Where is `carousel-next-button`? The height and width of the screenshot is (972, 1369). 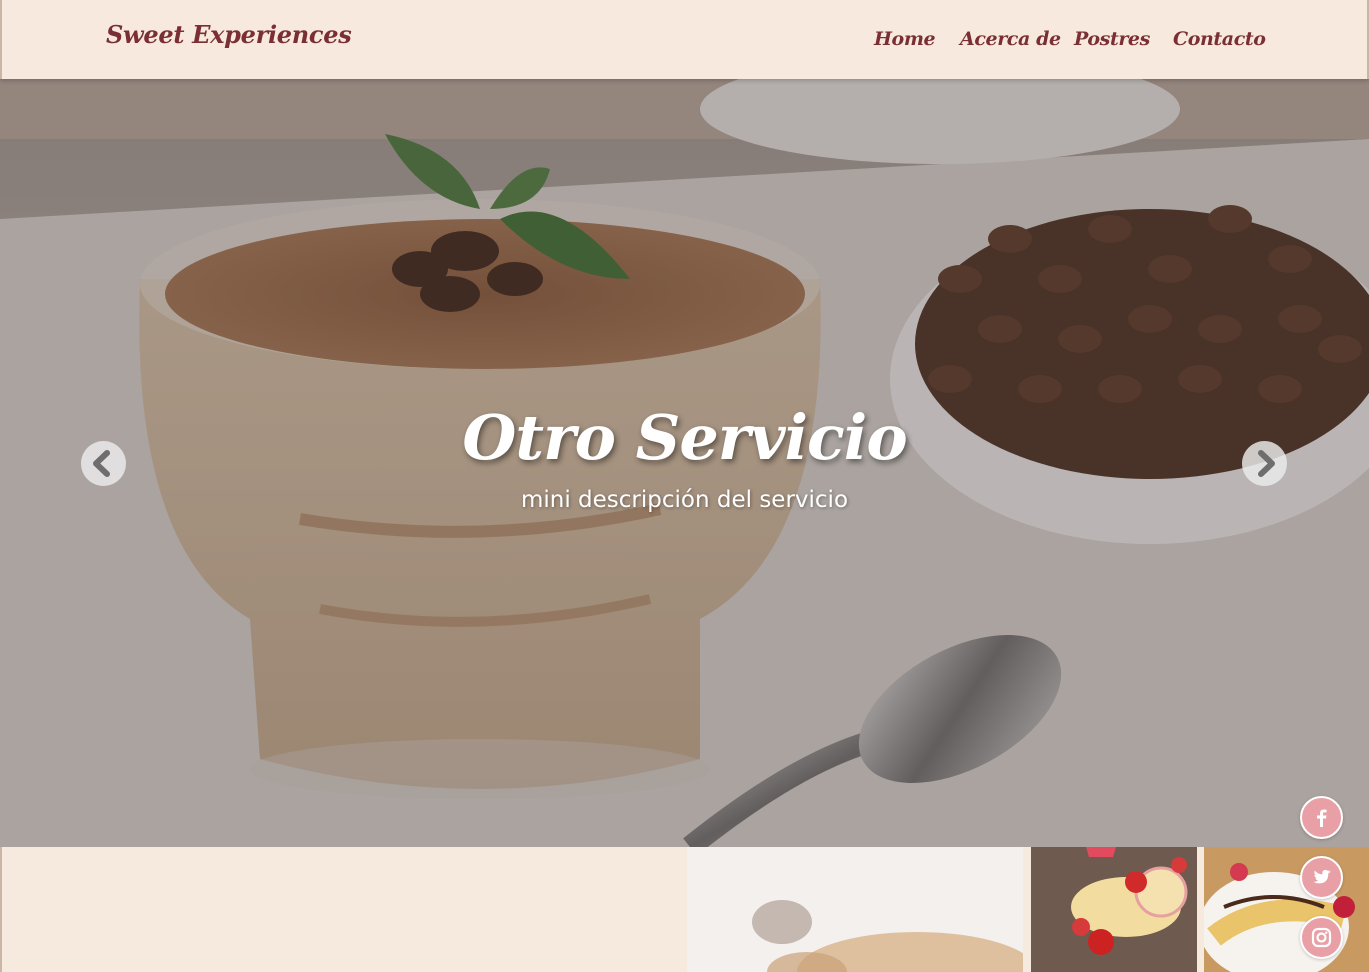 carousel-next-button is located at coordinates (1264, 463).